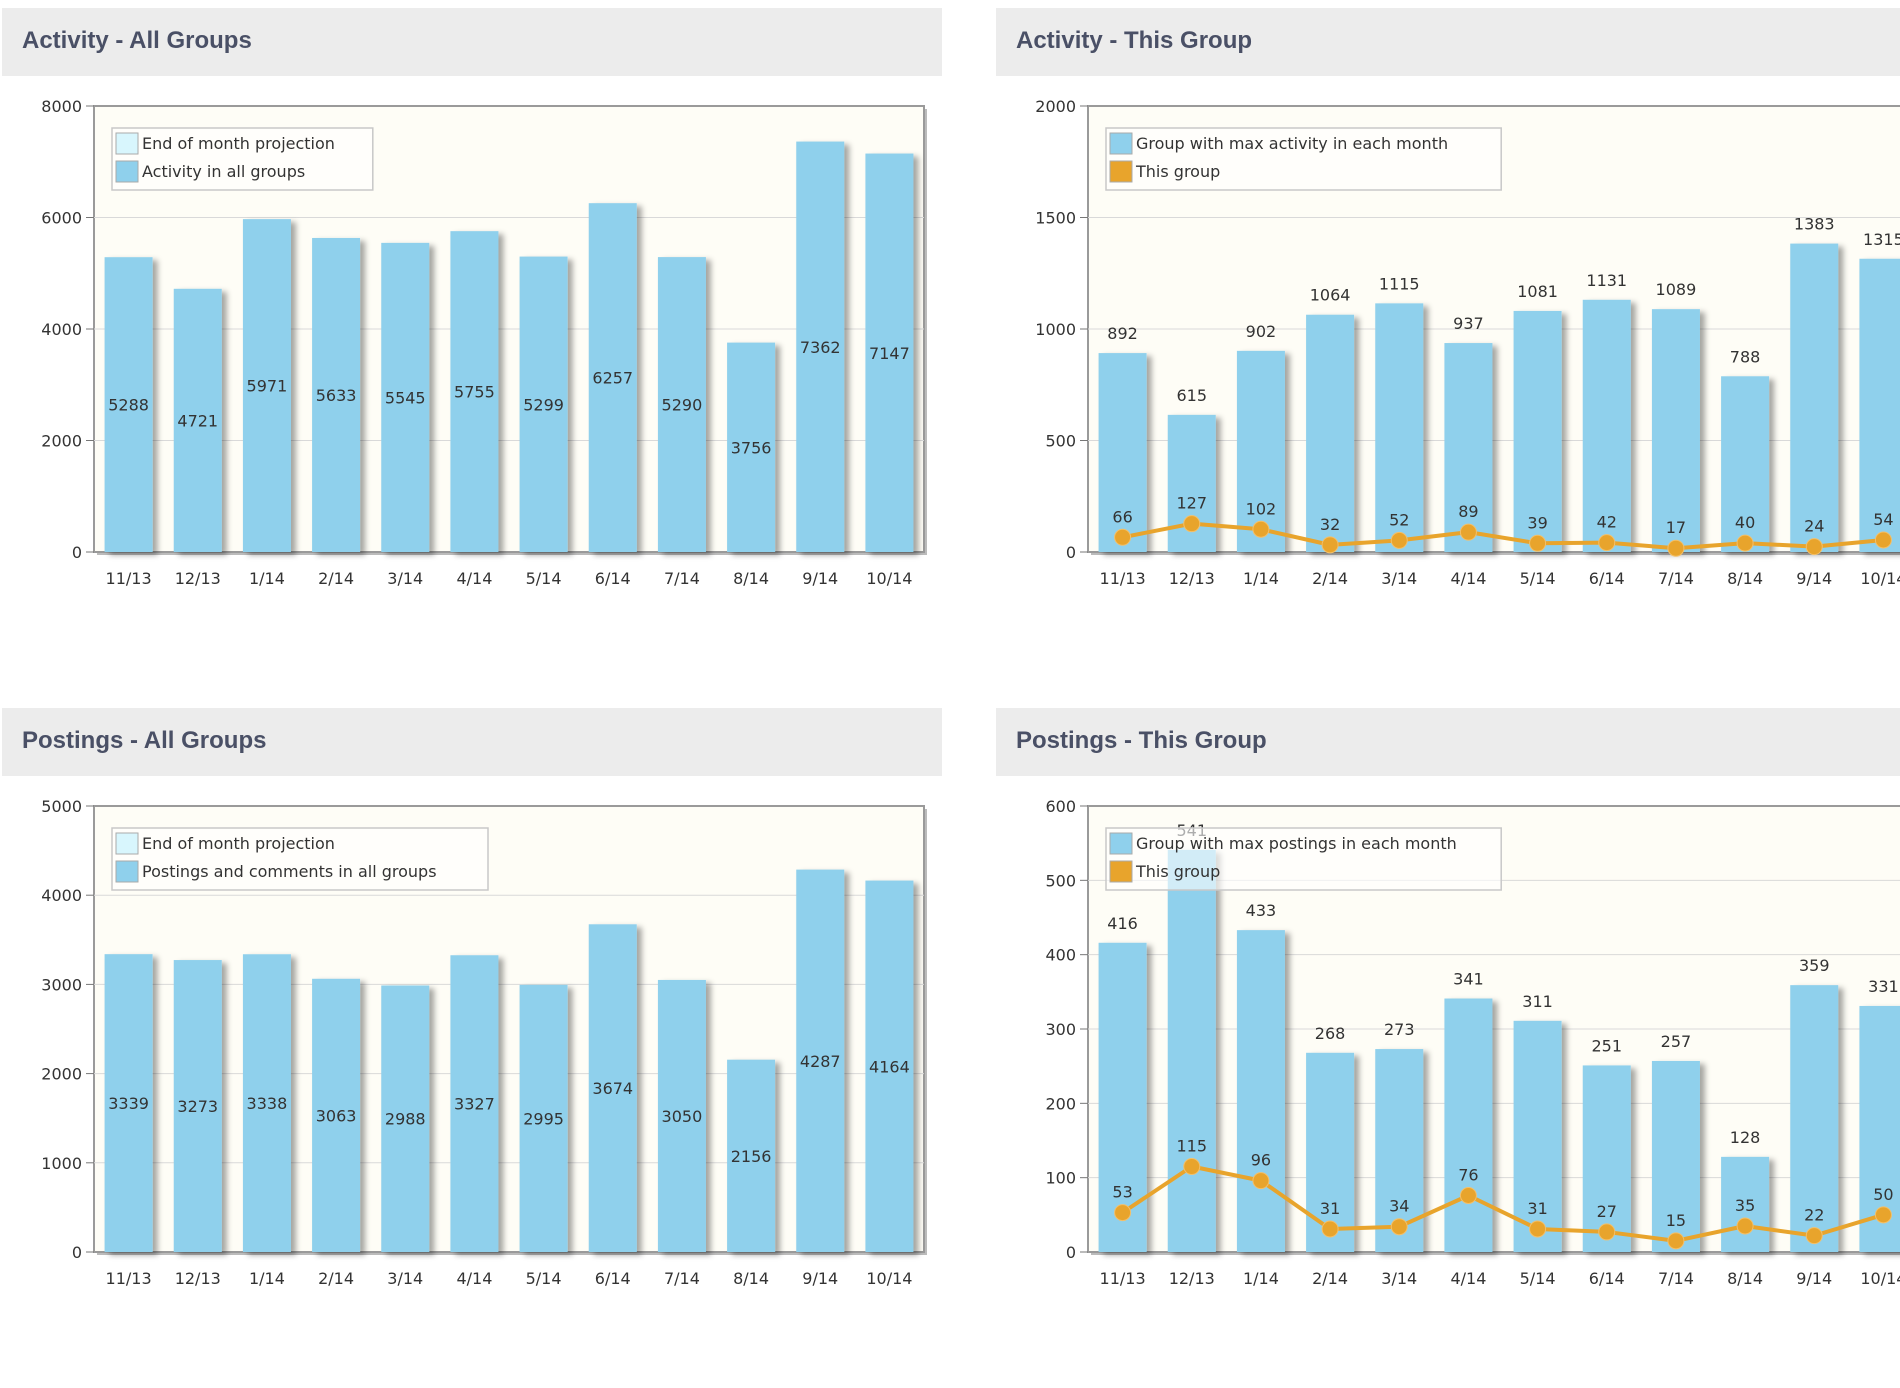 This screenshot has height=1388, width=1900. What do you see at coordinates (1399, 519) in the screenshot?
I see `line-value-label: 52` at bounding box center [1399, 519].